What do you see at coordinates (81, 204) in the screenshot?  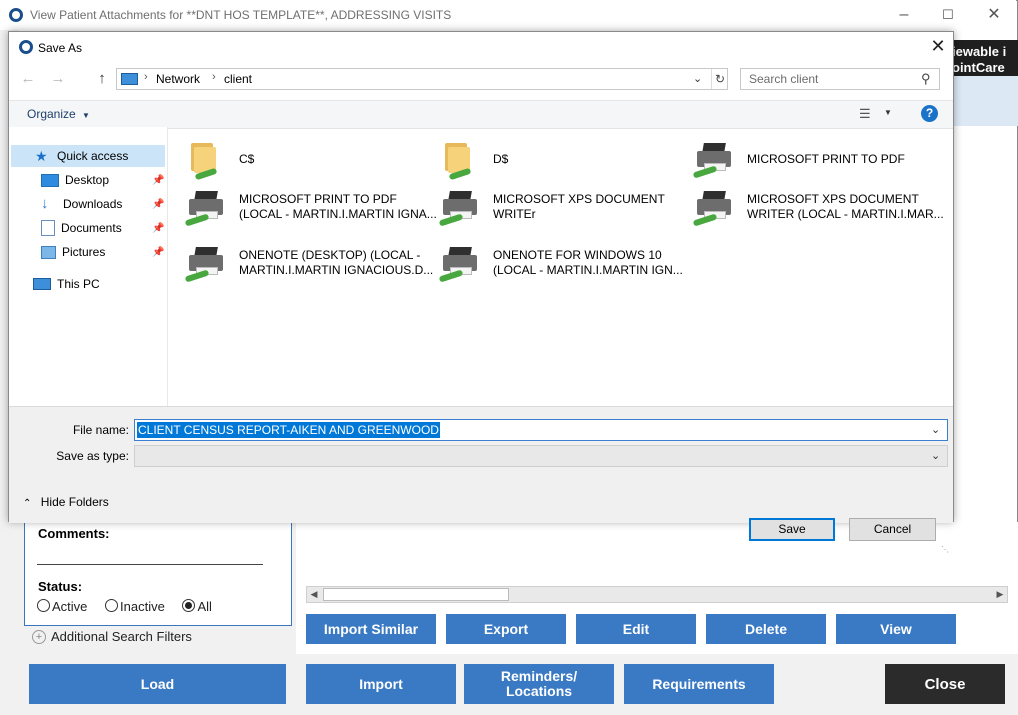 I see `nav-item-downloads: ↓ Downloads` at bounding box center [81, 204].